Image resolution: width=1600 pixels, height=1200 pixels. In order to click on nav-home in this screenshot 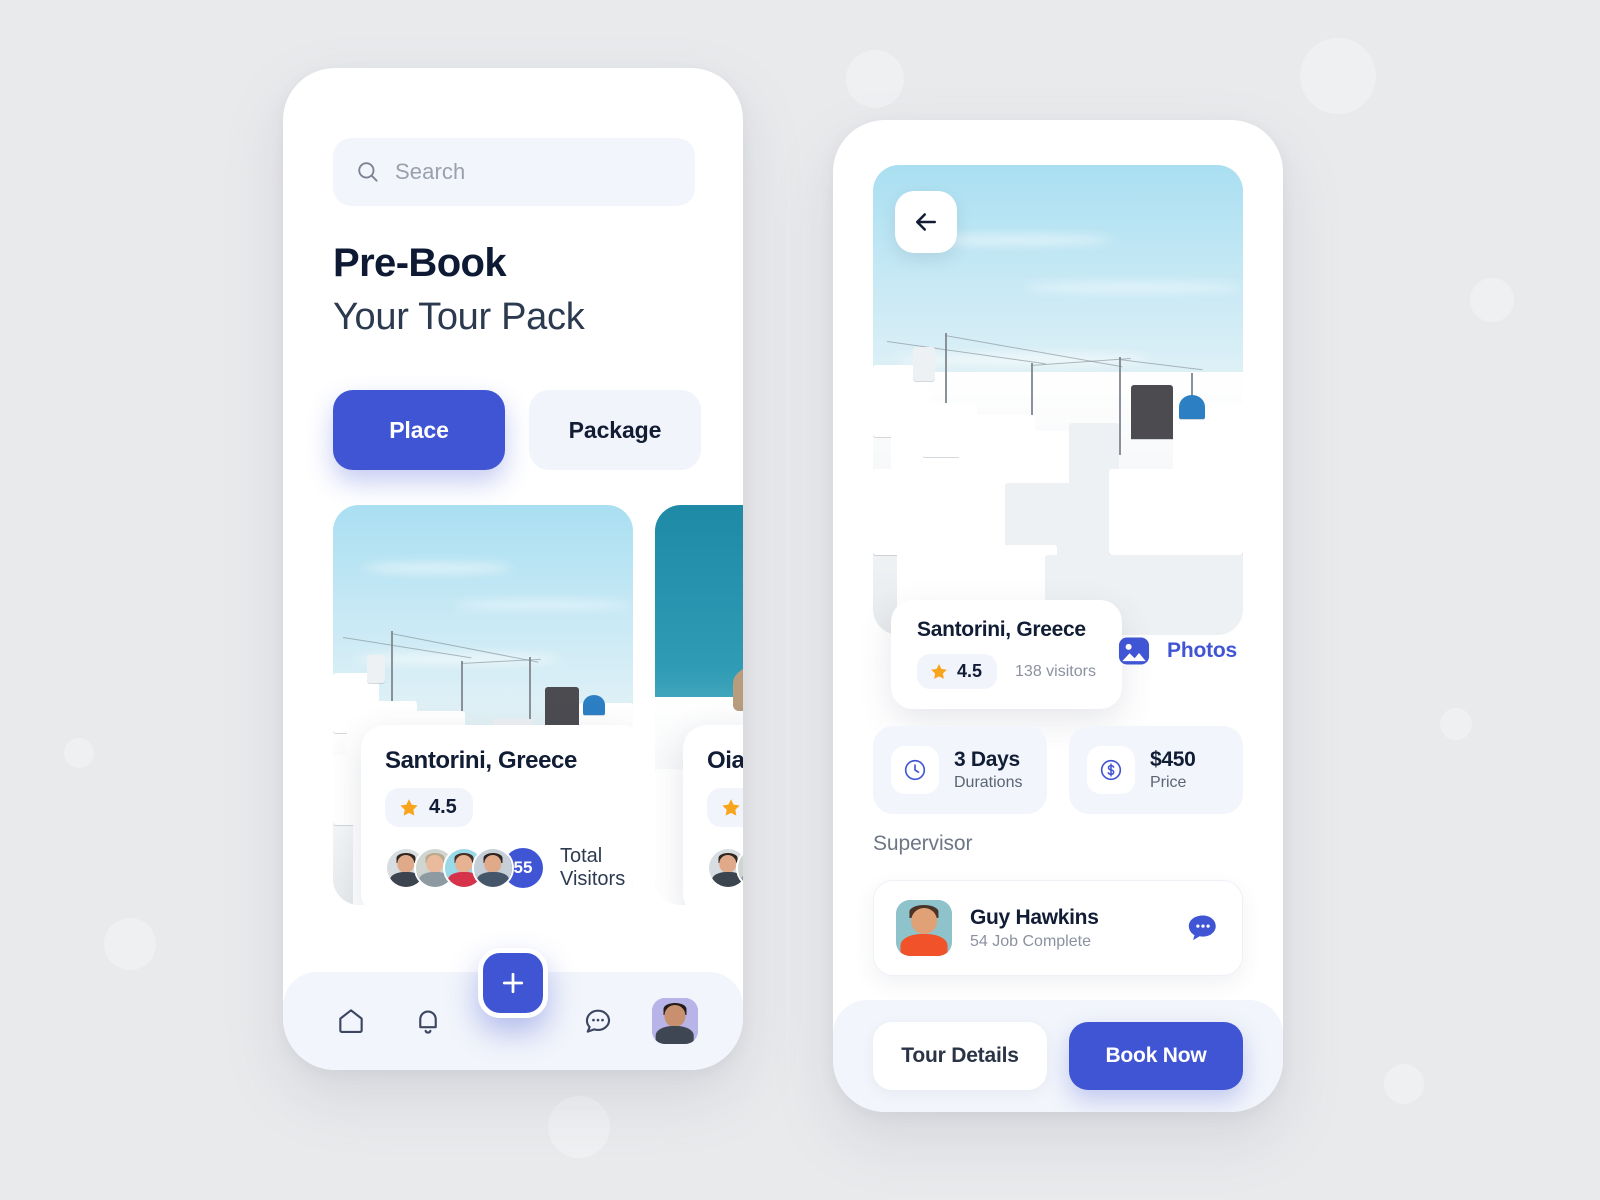, I will do `click(351, 1021)`.